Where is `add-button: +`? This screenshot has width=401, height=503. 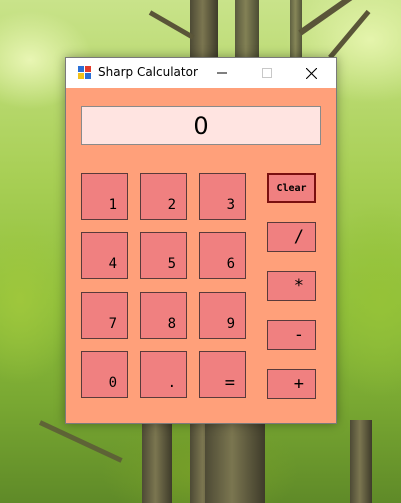 add-button: + is located at coordinates (291, 384).